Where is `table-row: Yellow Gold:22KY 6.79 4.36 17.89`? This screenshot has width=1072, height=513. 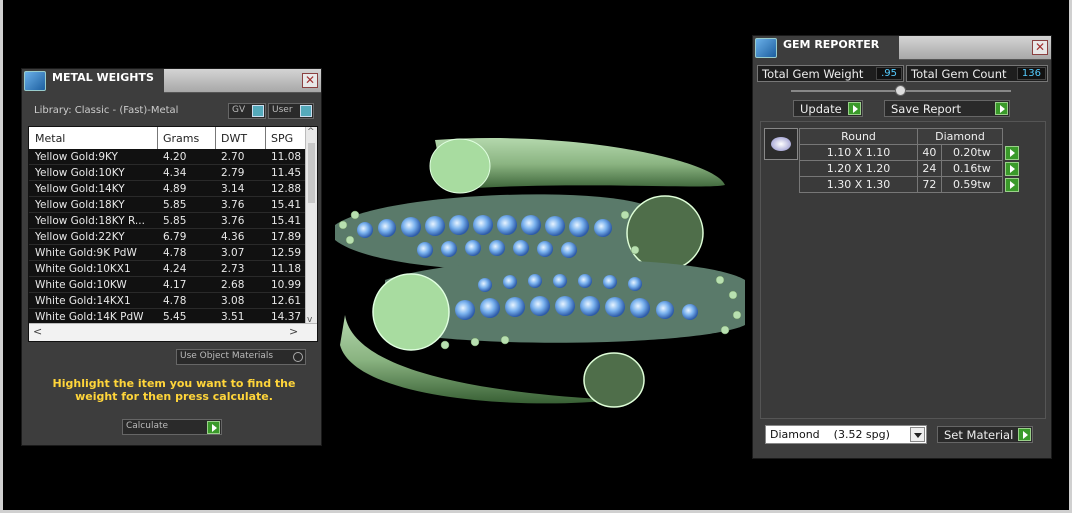
table-row: Yellow Gold:22KY 6.79 4.36 17.89 is located at coordinates (168, 237).